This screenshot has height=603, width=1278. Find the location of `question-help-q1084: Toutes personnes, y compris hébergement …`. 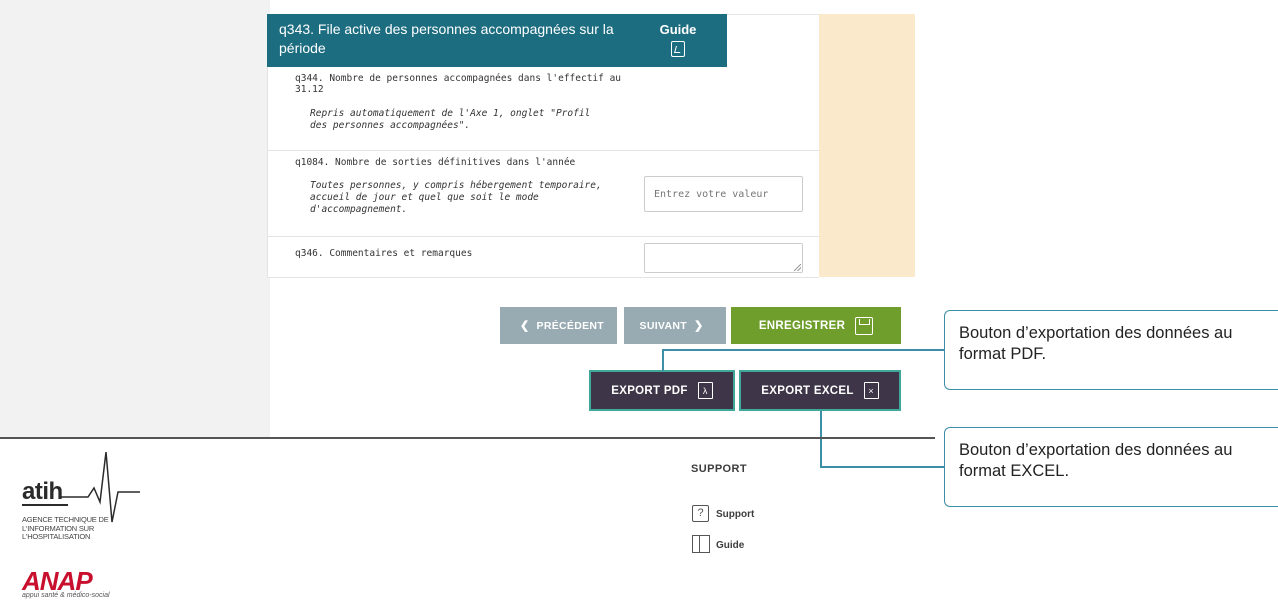

question-help-q1084: Toutes personnes, y compris hébergement … is located at coordinates (456, 197).